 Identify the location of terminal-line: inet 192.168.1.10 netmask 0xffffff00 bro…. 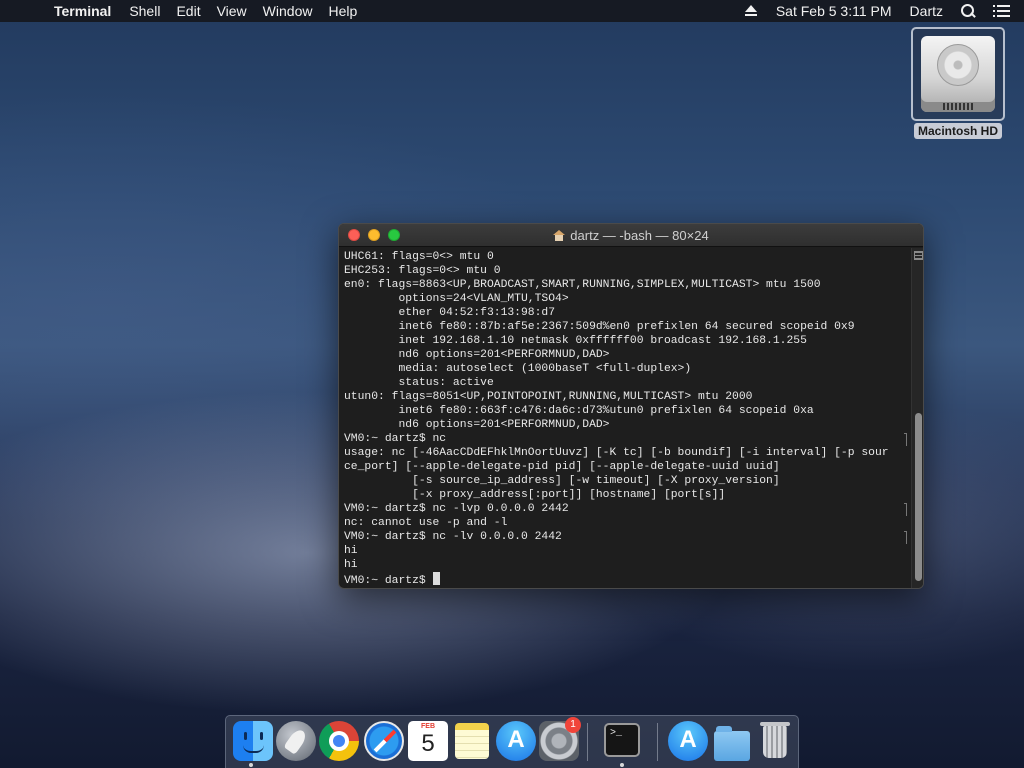
(575, 341).